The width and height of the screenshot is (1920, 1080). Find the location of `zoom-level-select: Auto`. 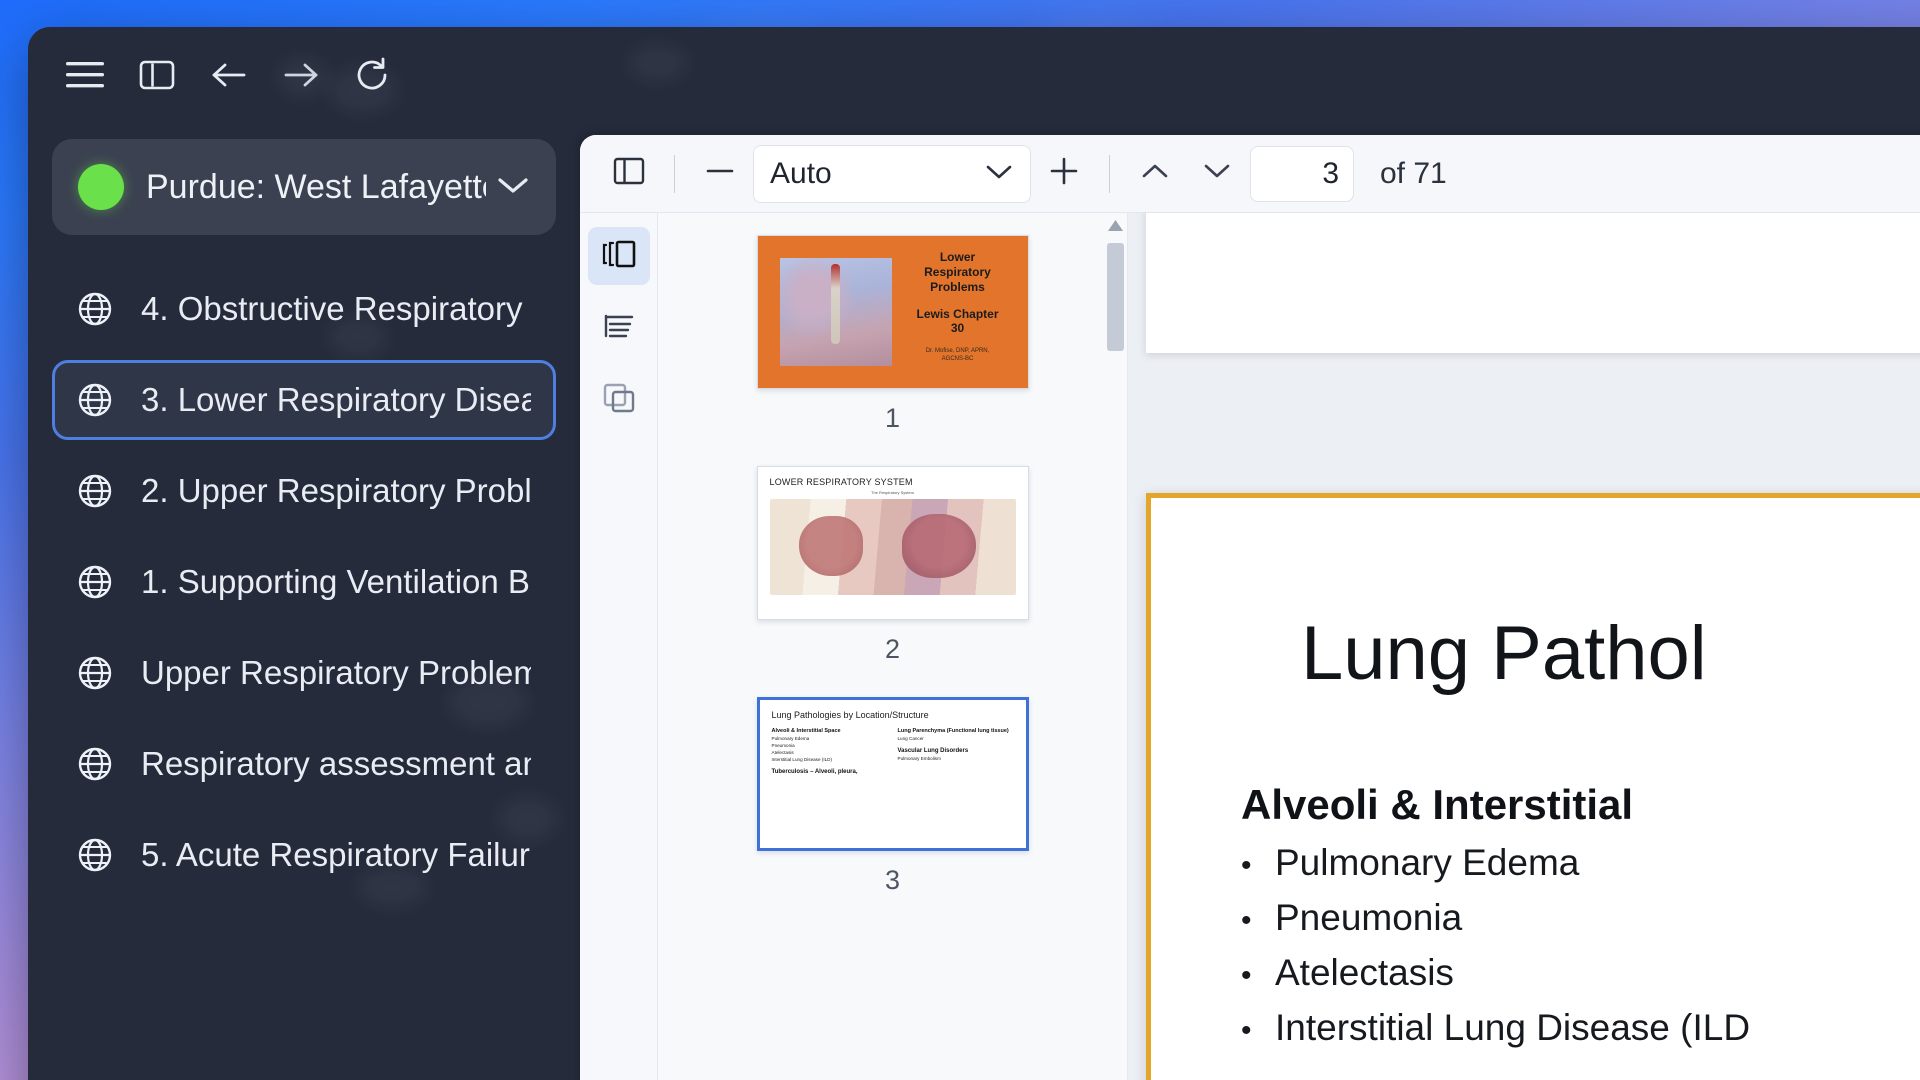

zoom-level-select: Auto is located at coordinates (892, 173).